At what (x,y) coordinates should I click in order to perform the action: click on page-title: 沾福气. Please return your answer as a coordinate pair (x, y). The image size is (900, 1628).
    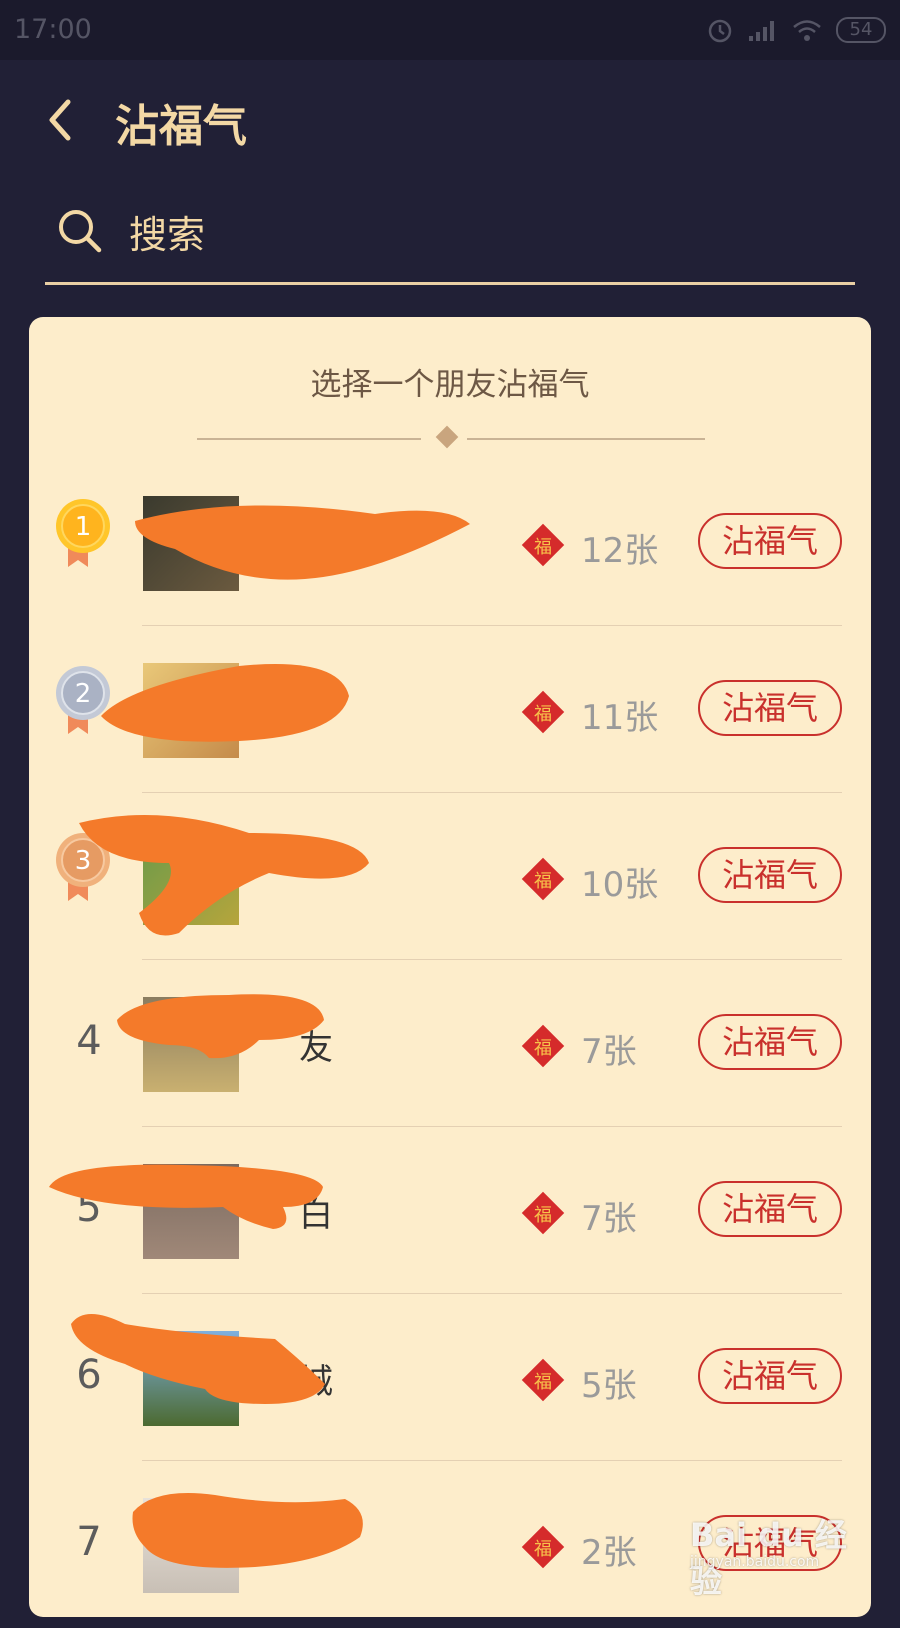
    Looking at the image, I should click on (181, 126).